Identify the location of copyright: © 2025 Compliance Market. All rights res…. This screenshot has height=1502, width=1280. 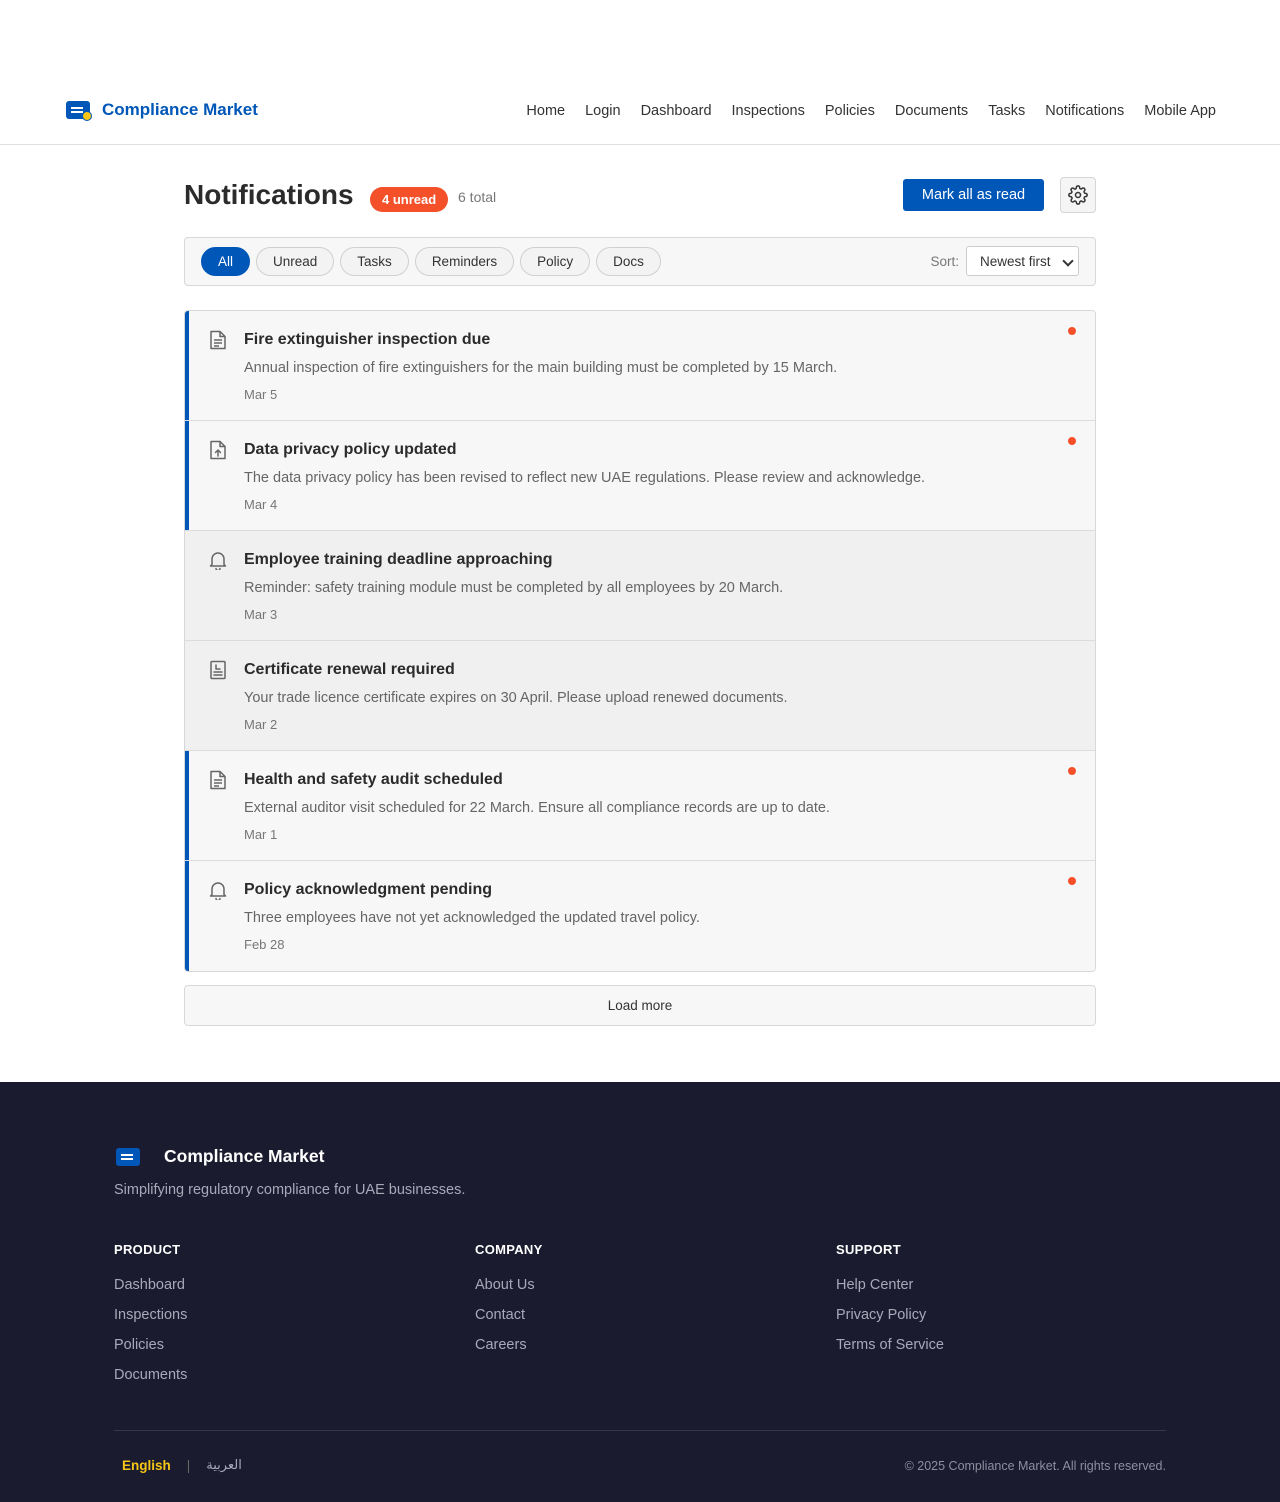
(1035, 1466).